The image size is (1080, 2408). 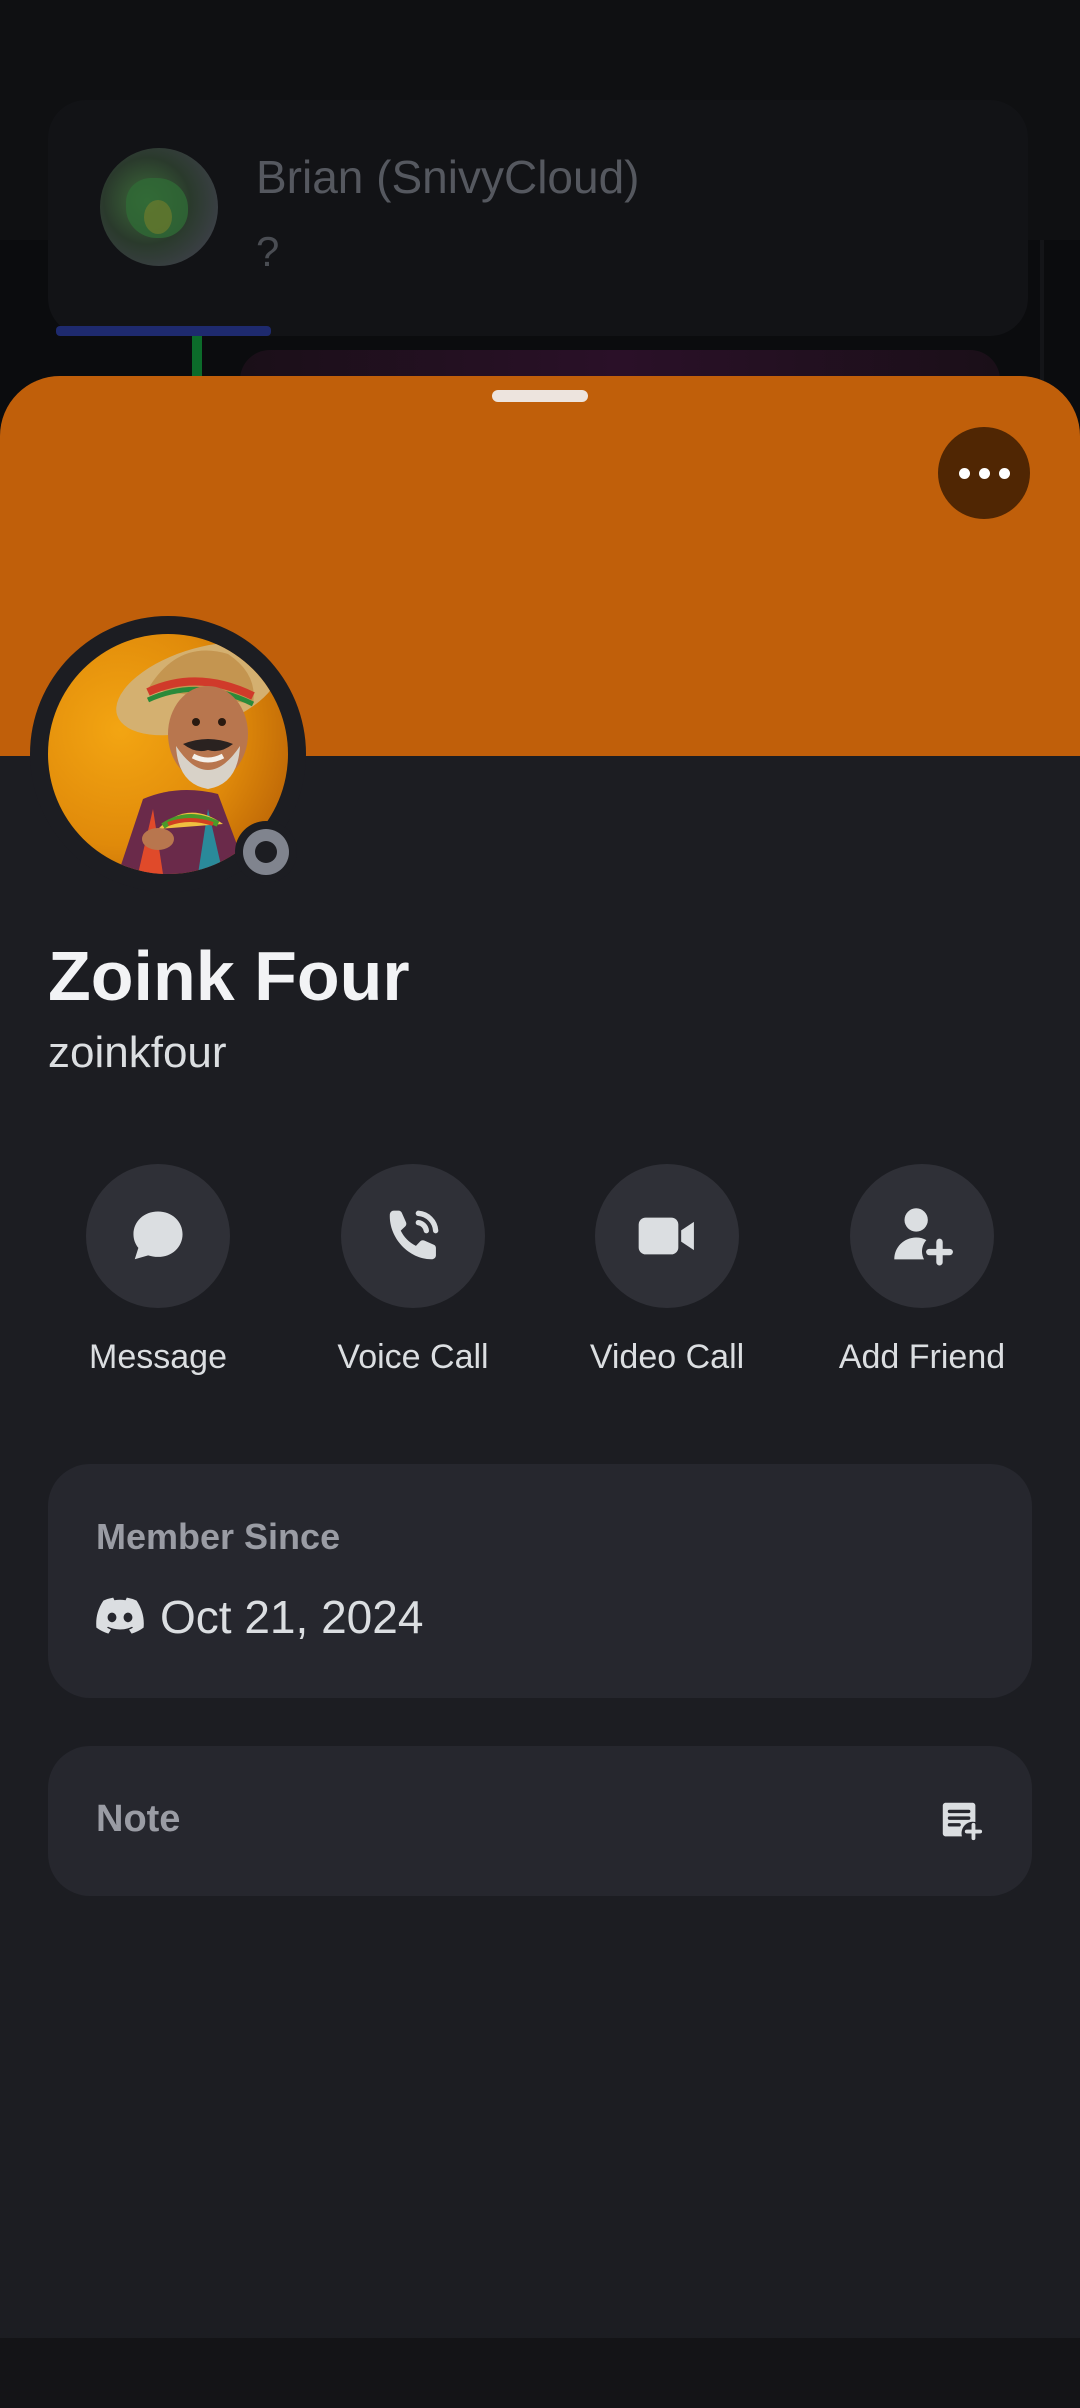 What do you see at coordinates (137, 1052) in the screenshot?
I see `username: zoinkfour` at bounding box center [137, 1052].